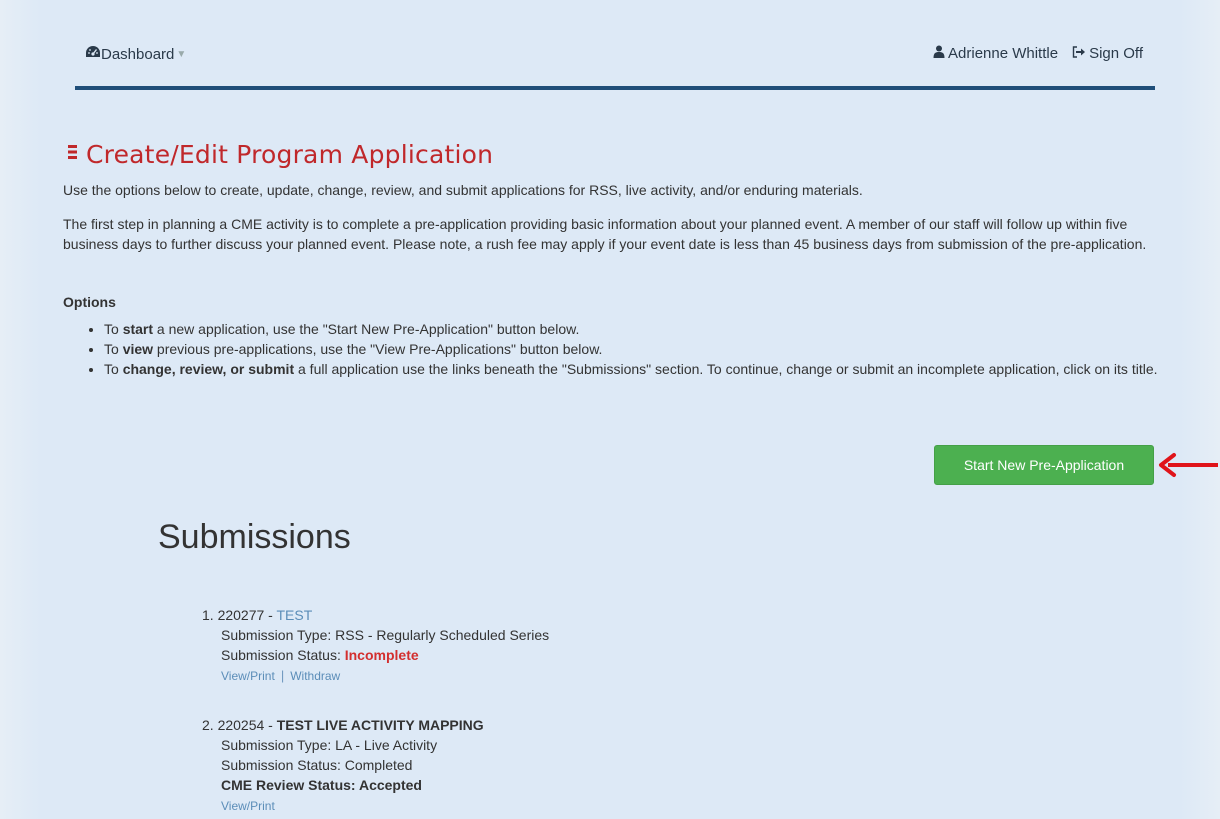 This screenshot has width=1220, height=819. Describe the element at coordinates (73, 154) in the screenshot. I see `list-icon` at that location.